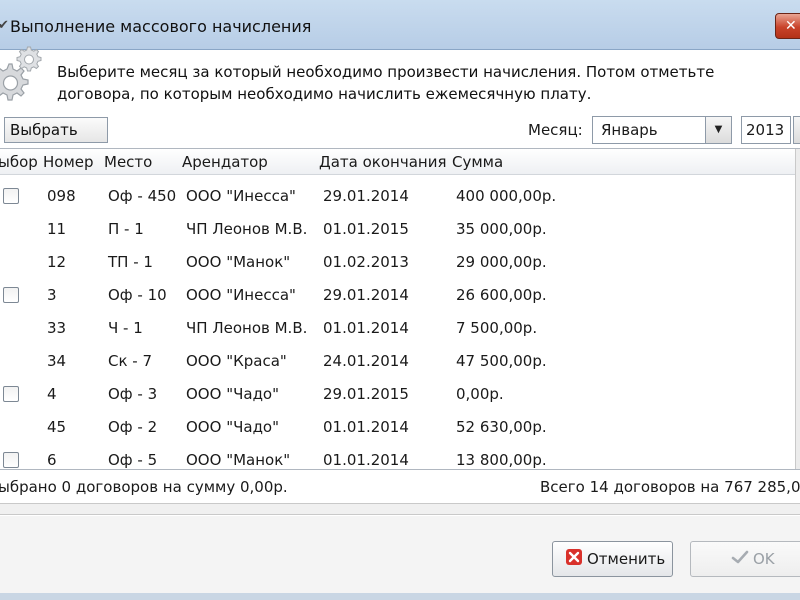 The image size is (800, 600). I want to click on cell-place: Ск - 7, so click(130, 361).